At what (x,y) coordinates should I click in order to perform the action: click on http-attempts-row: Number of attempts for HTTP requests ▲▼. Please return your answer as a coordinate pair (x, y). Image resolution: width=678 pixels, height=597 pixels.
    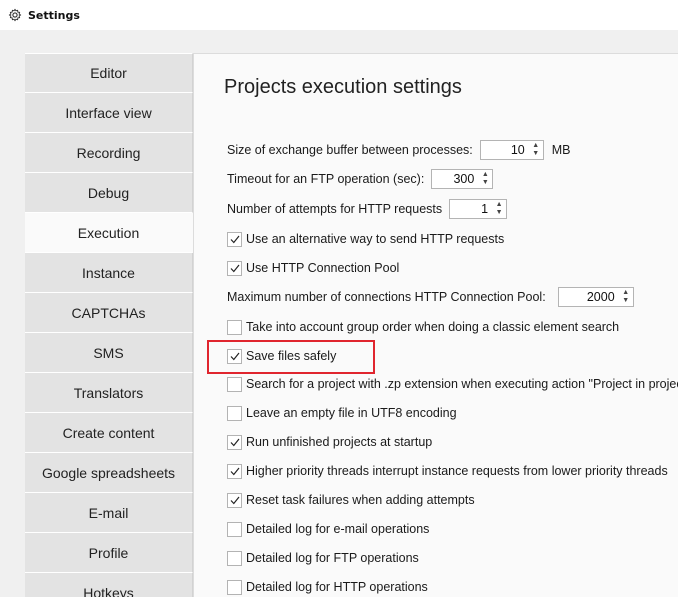
    Looking at the image, I should click on (367, 209).